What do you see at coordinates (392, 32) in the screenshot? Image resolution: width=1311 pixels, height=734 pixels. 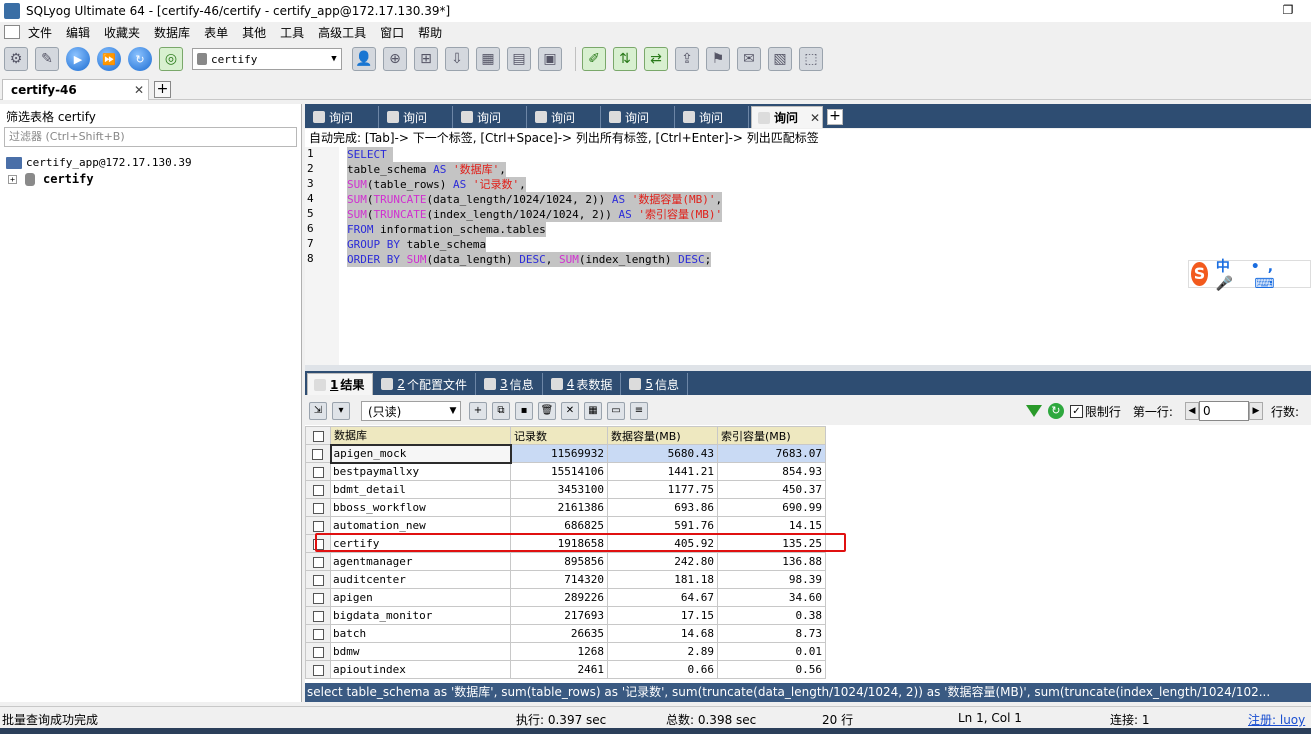 I see `menu-window: 窗口` at bounding box center [392, 32].